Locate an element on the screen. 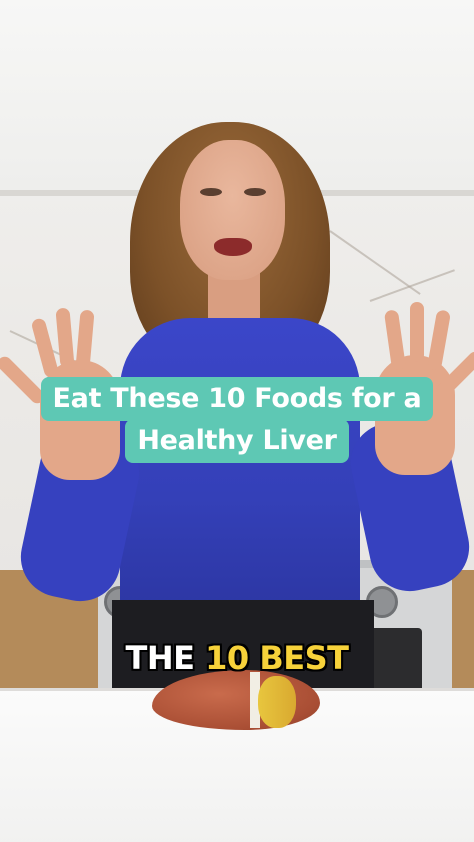  gallbladder-model is located at coordinates (277, 702).